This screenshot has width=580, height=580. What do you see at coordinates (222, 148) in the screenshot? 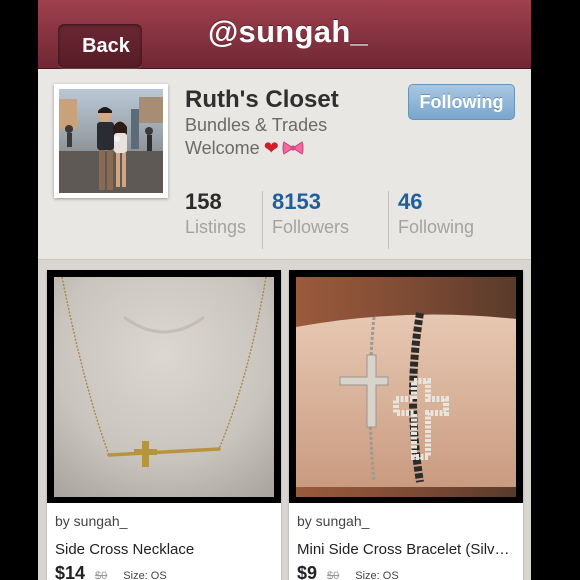
I see `bio-welcome: Welcome` at bounding box center [222, 148].